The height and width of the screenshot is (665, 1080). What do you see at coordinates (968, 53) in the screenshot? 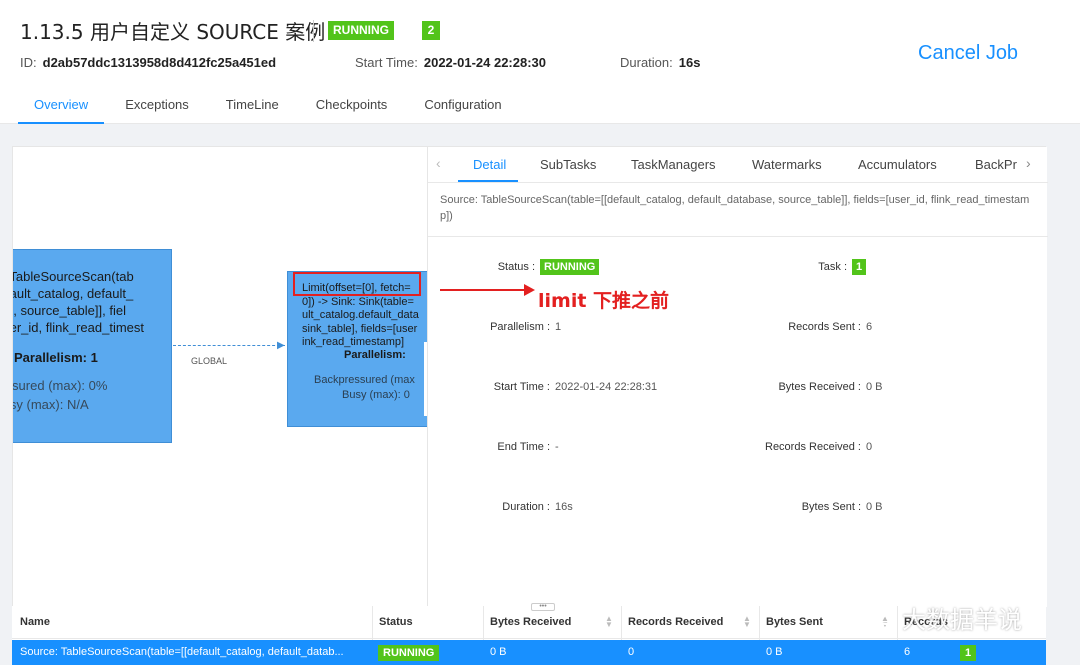
I see `cancel-job-button: Cancel Job` at bounding box center [968, 53].